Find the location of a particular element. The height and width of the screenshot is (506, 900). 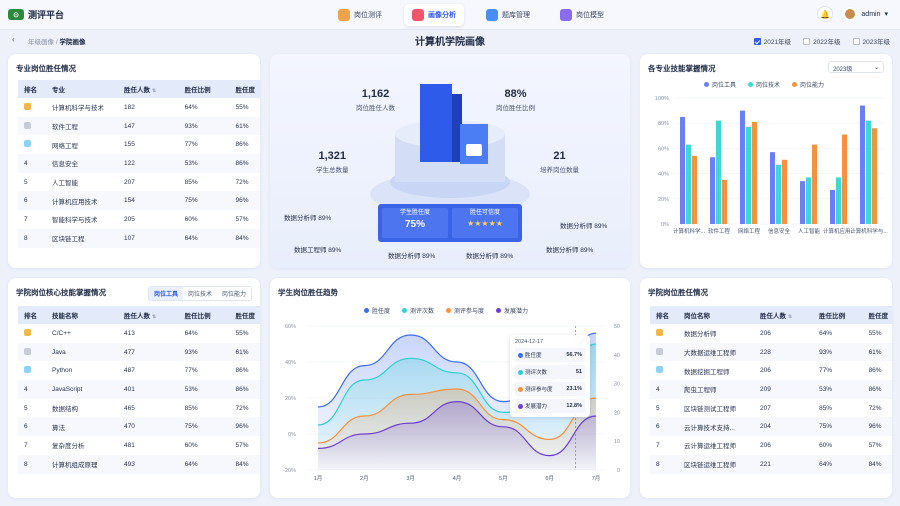

x-tick-label: 6月 is located at coordinates (549, 478).